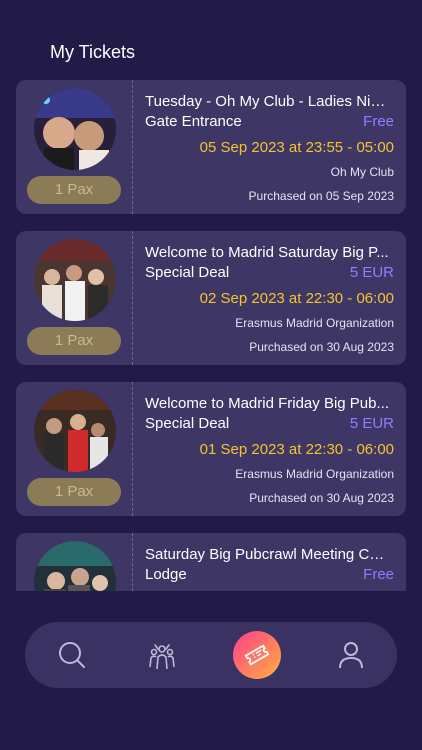 Image resolution: width=422 pixels, height=750 pixels. What do you see at coordinates (268, 101) in the screenshot?
I see `event-title: Tuesday - Oh My Club - Ladies Night` at bounding box center [268, 101].